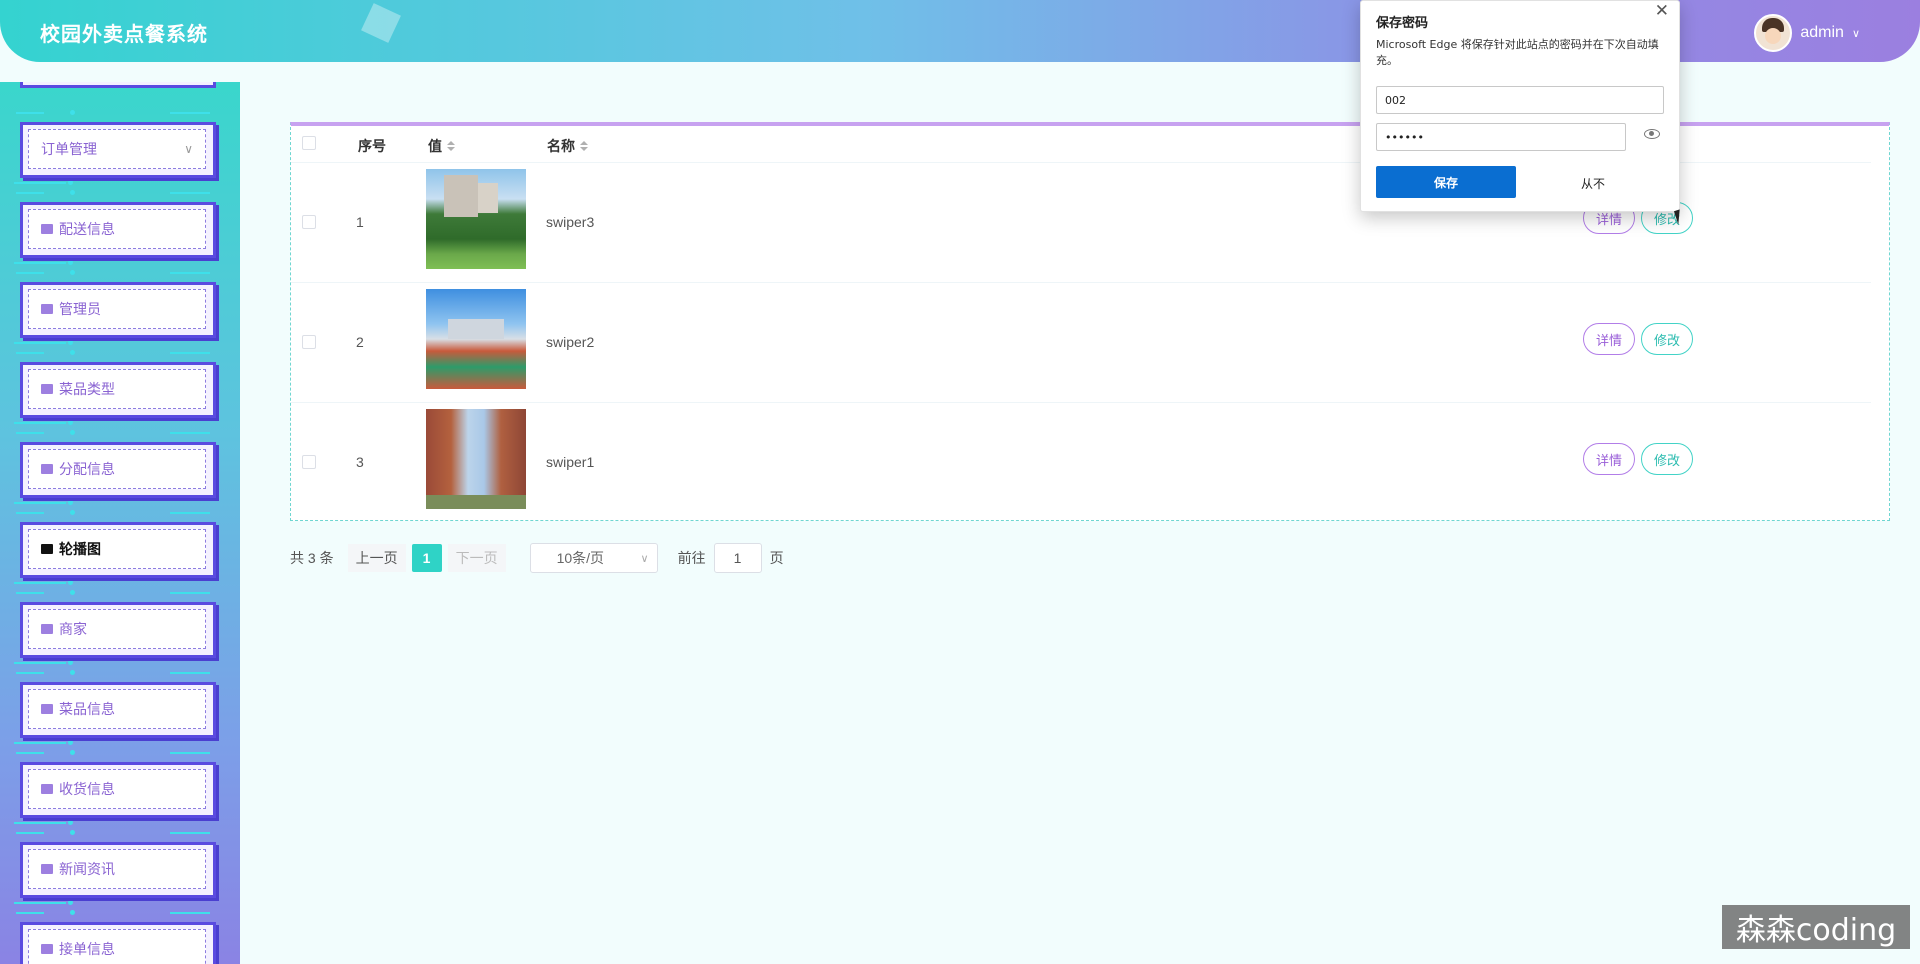 This screenshot has width=1920, height=964. I want to click on sidebar-item-inner: 菜品类型, so click(117, 389).